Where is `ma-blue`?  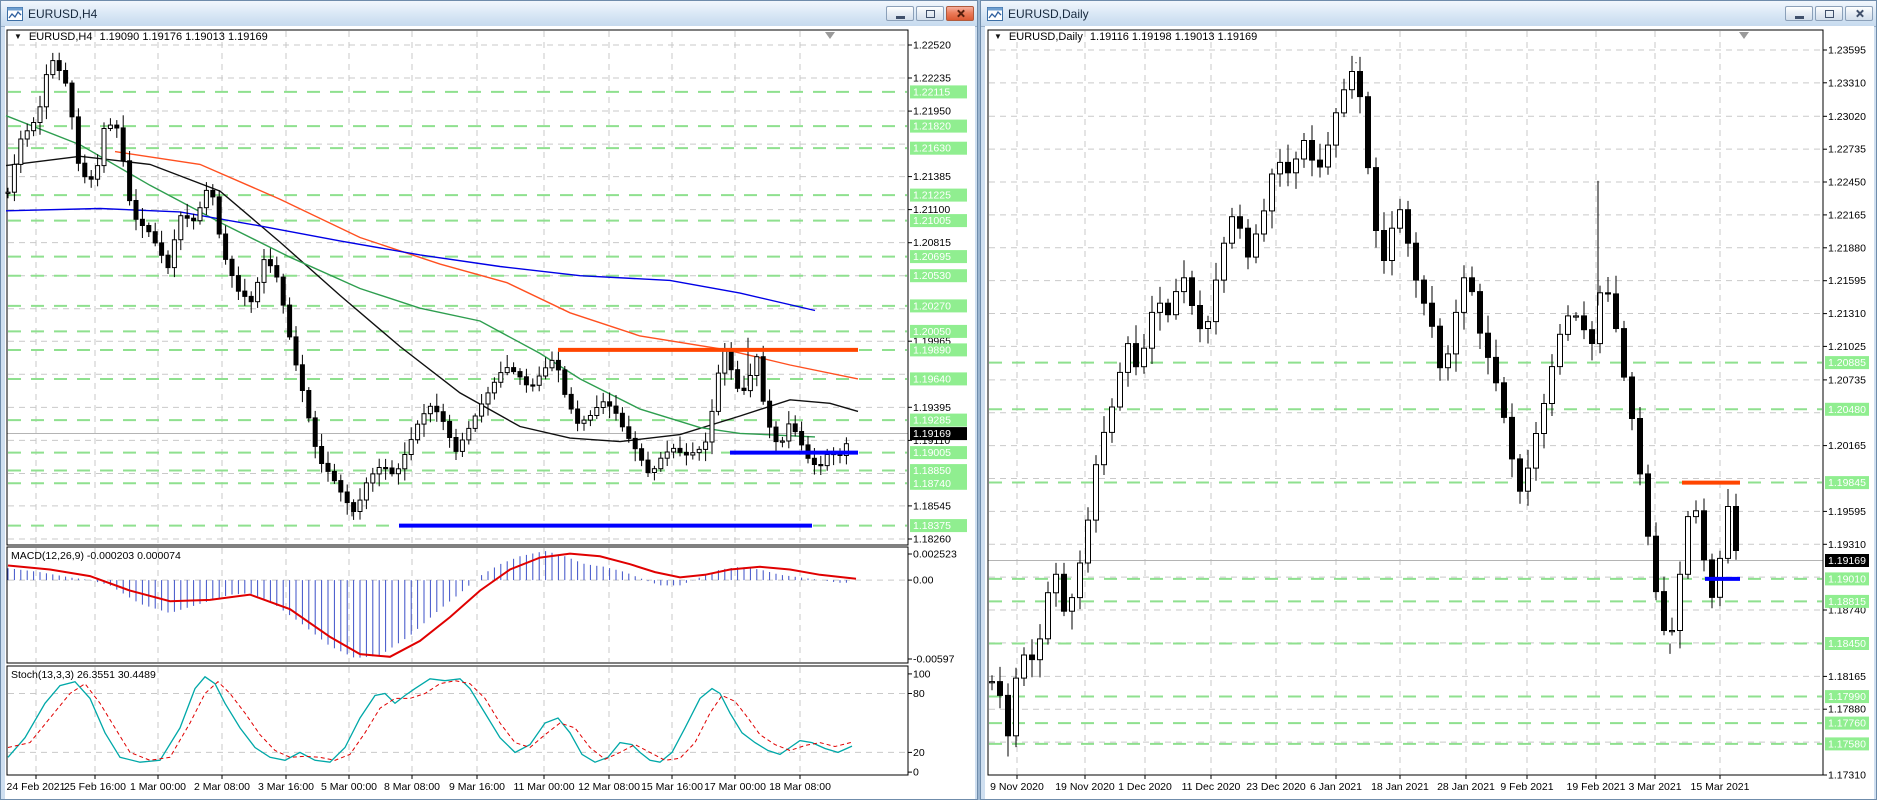
ma-blue is located at coordinates (410, 259).